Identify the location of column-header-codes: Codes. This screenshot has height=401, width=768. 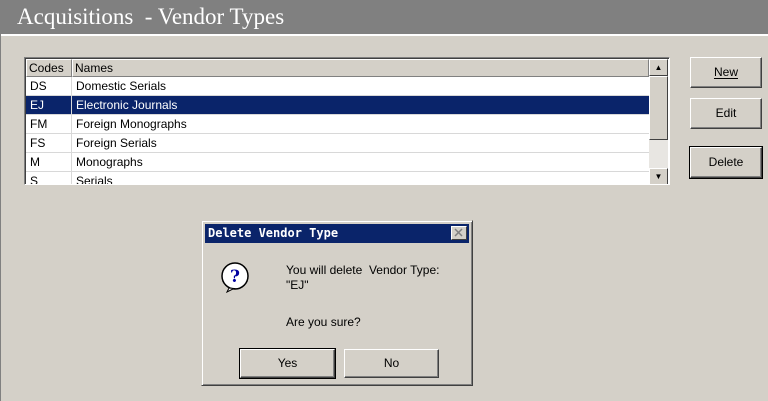
(49, 68).